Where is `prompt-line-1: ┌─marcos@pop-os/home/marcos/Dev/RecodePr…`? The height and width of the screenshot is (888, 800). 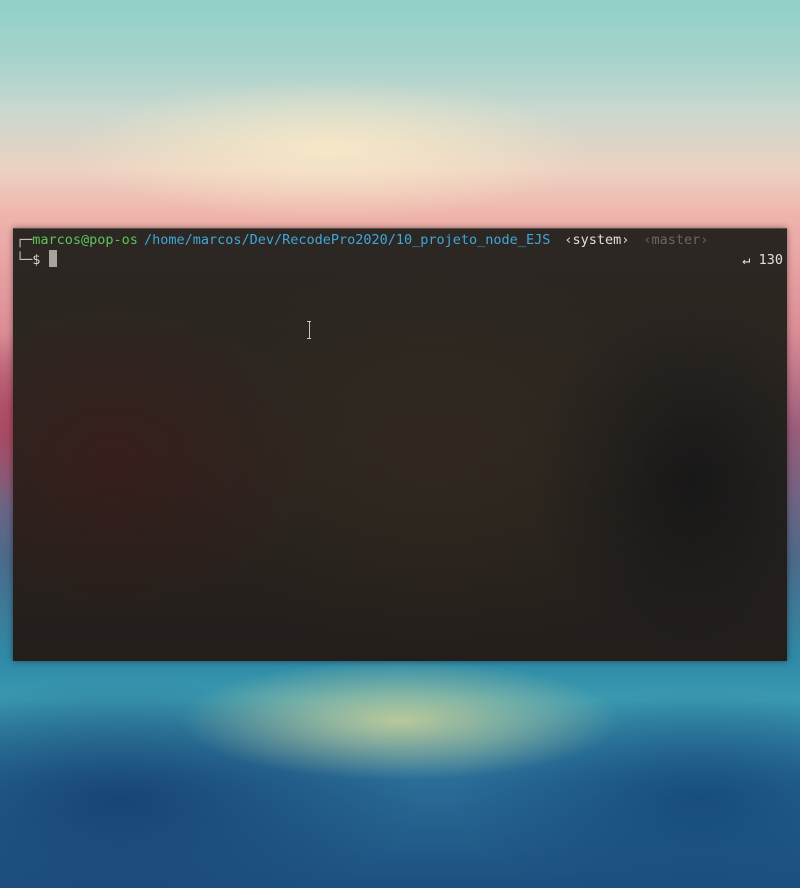 prompt-line-1: ┌─marcos@pop-os/home/marcos/Dev/RecodePr… is located at coordinates (362, 240).